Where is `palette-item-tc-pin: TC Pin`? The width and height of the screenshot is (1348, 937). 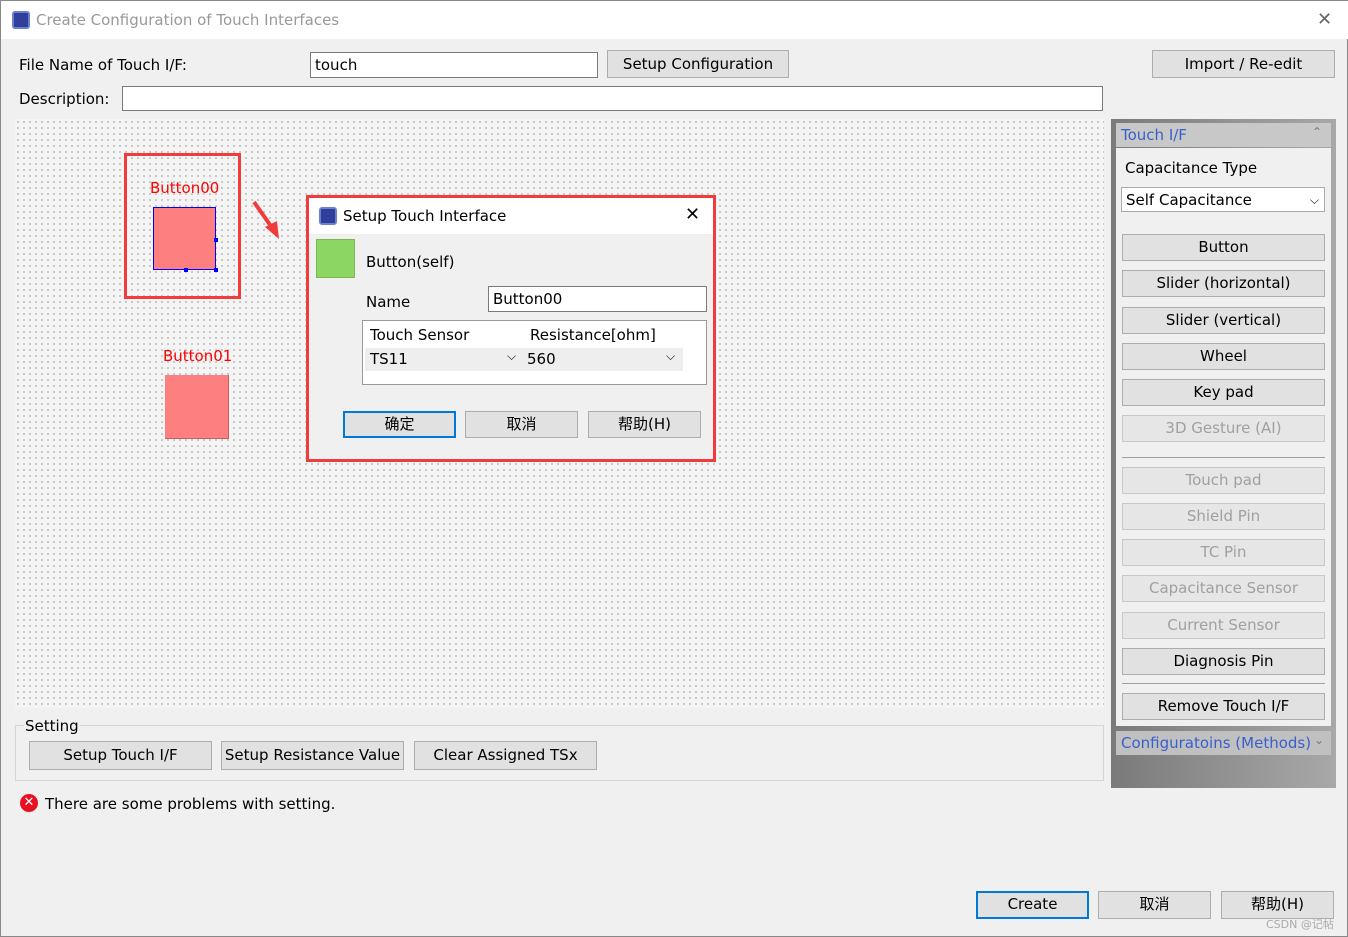
palette-item-tc-pin: TC Pin is located at coordinates (1223, 552).